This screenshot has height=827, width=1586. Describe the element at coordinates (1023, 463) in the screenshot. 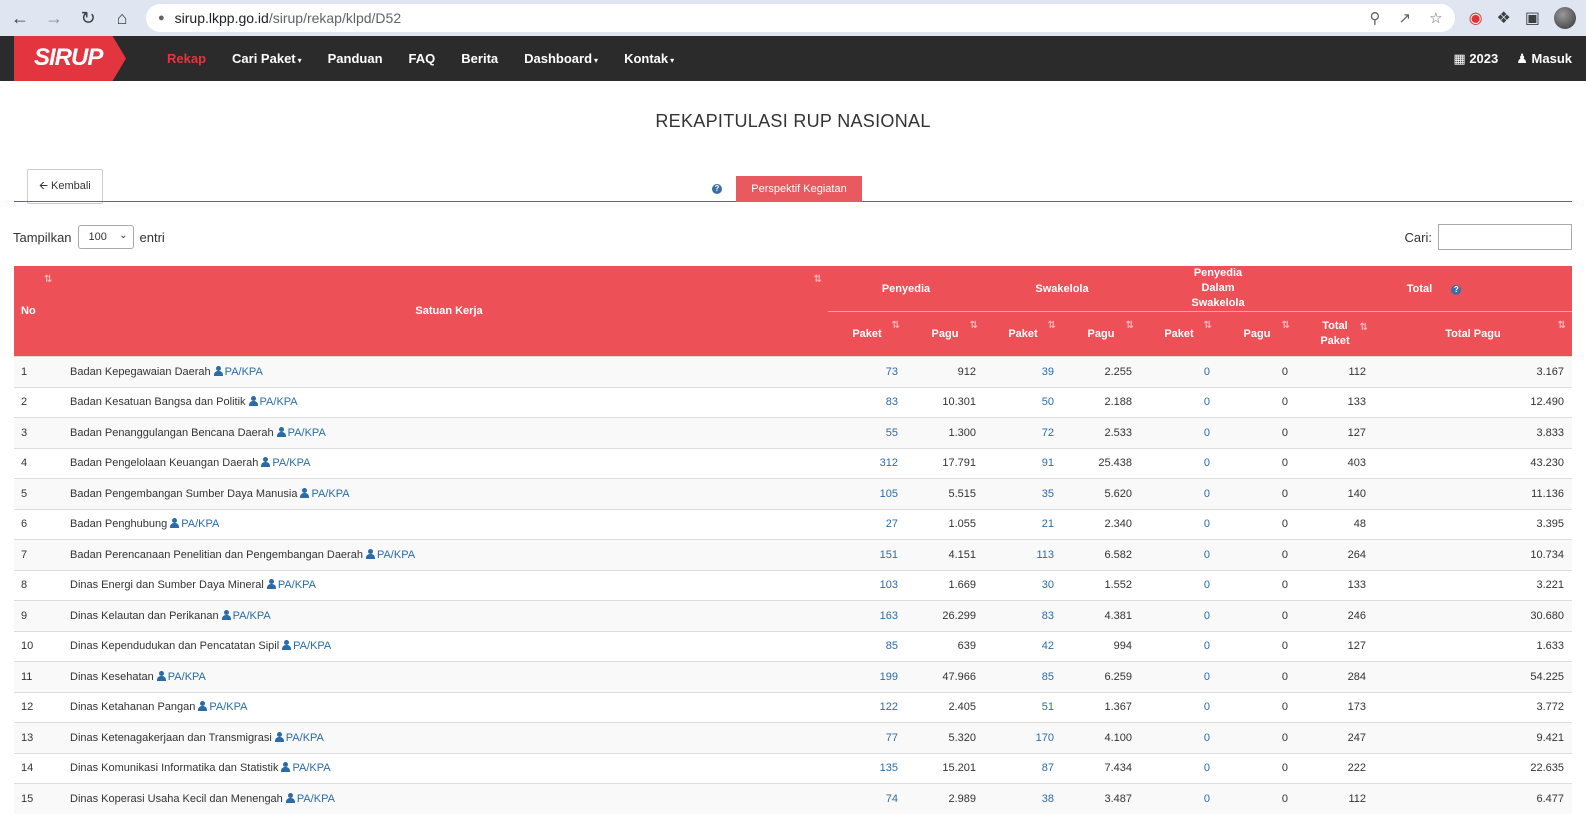

I see `s-paket-cell: 91` at that location.